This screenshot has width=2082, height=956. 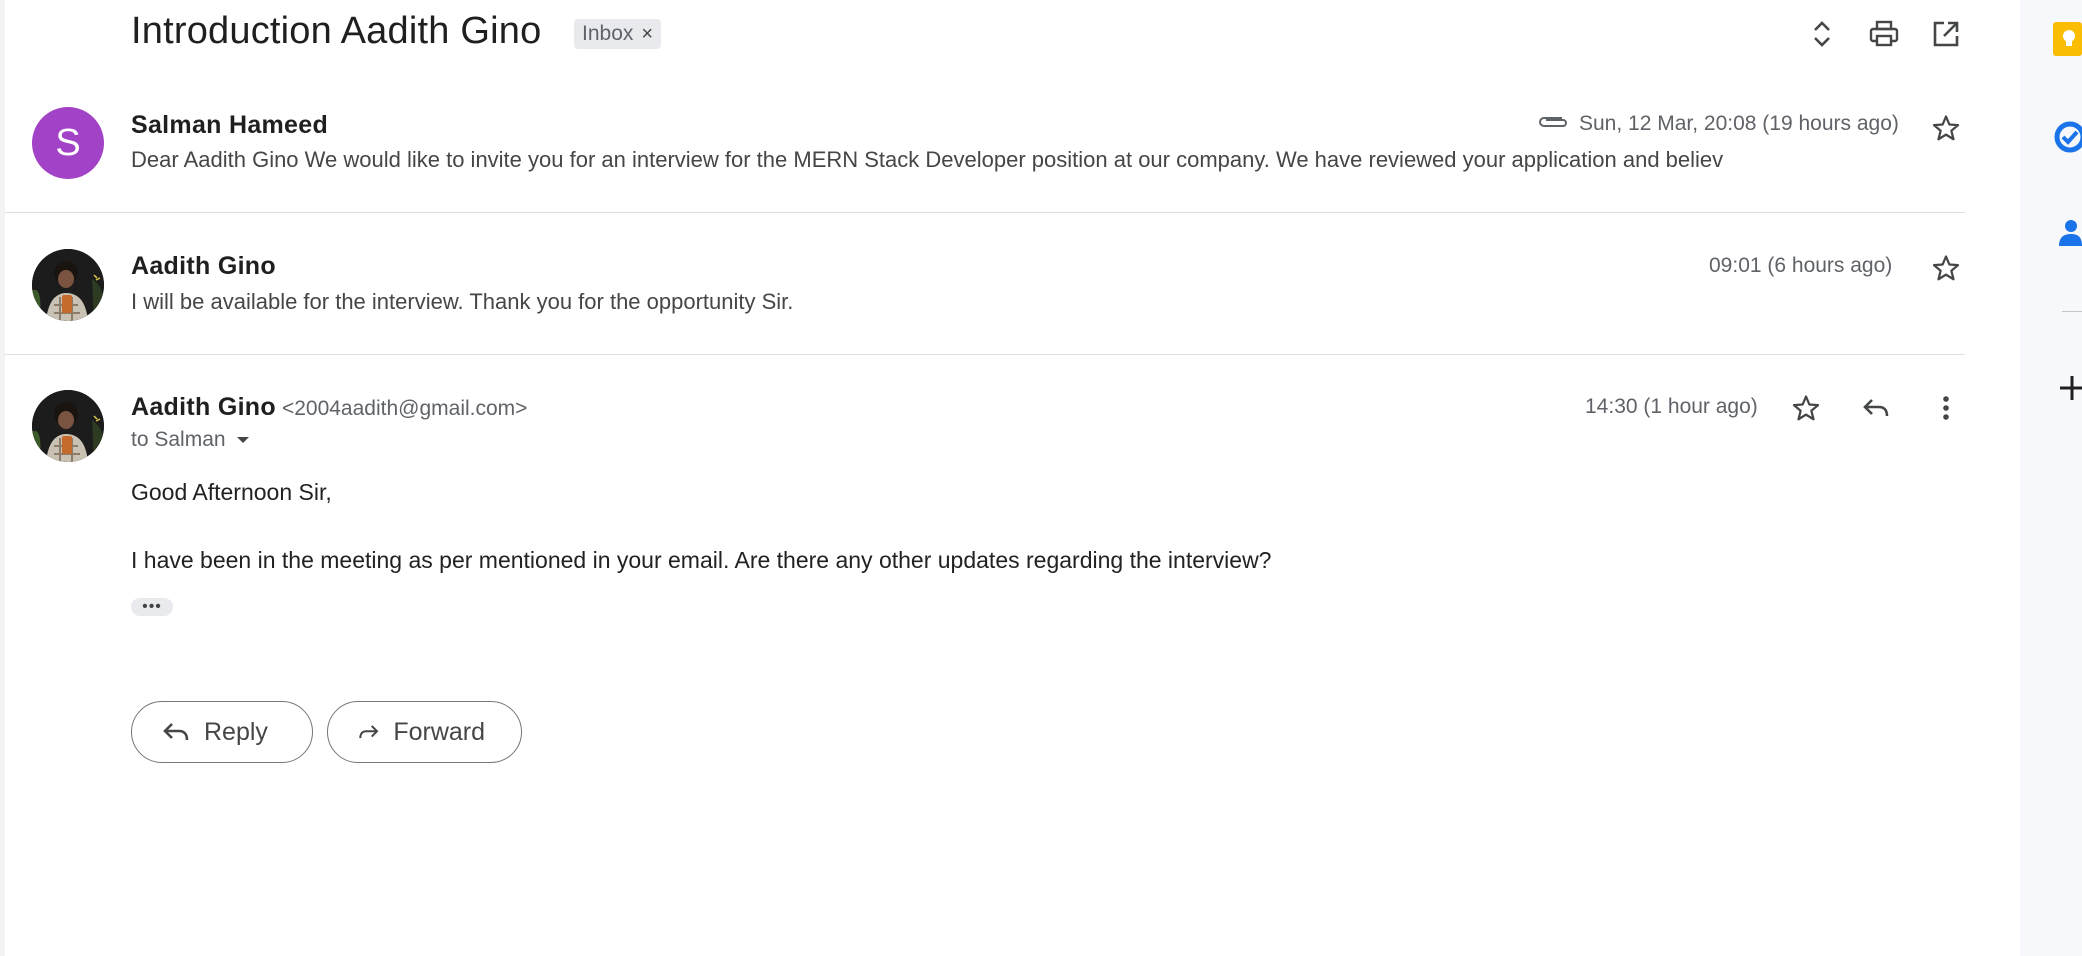 I want to click on thread-subject: Introduction Aadith Gino, so click(x=336, y=31).